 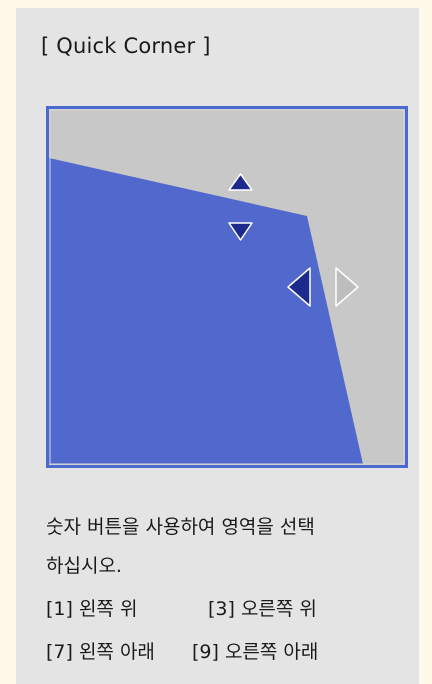 What do you see at coordinates (92, 609) in the screenshot?
I see `key-hint-top-left: [1] 왼쪽 위` at bounding box center [92, 609].